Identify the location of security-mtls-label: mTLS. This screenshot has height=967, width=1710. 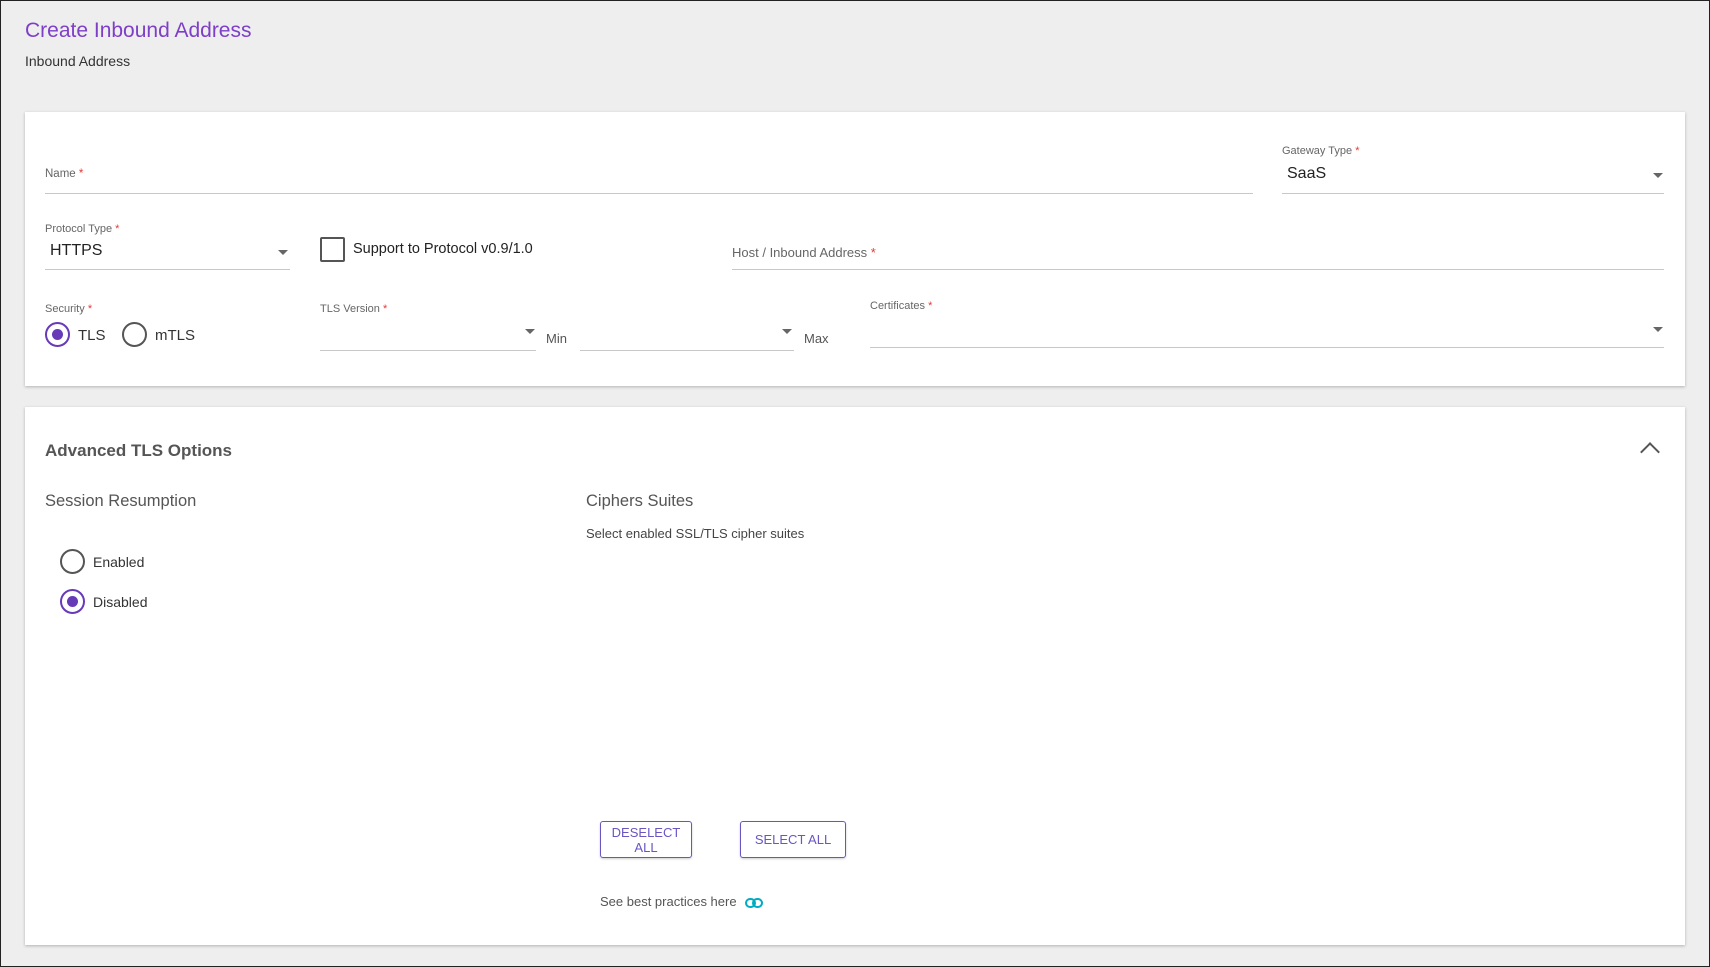
(175, 335).